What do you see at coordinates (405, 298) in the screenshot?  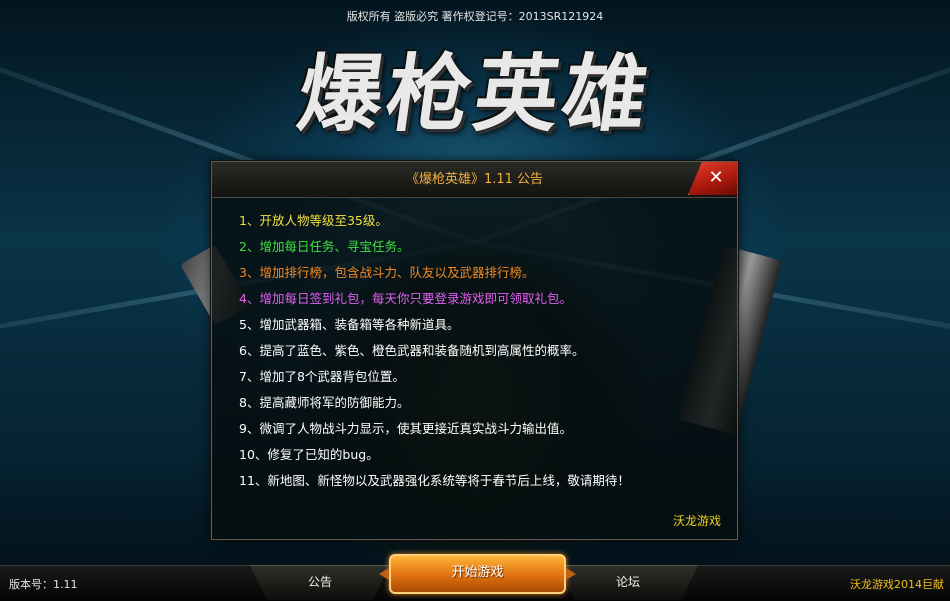 I see `announcement-item: 4、增加每日签到礼包，每天你只要登录游戏即可领取礼包。` at bounding box center [405, 298].